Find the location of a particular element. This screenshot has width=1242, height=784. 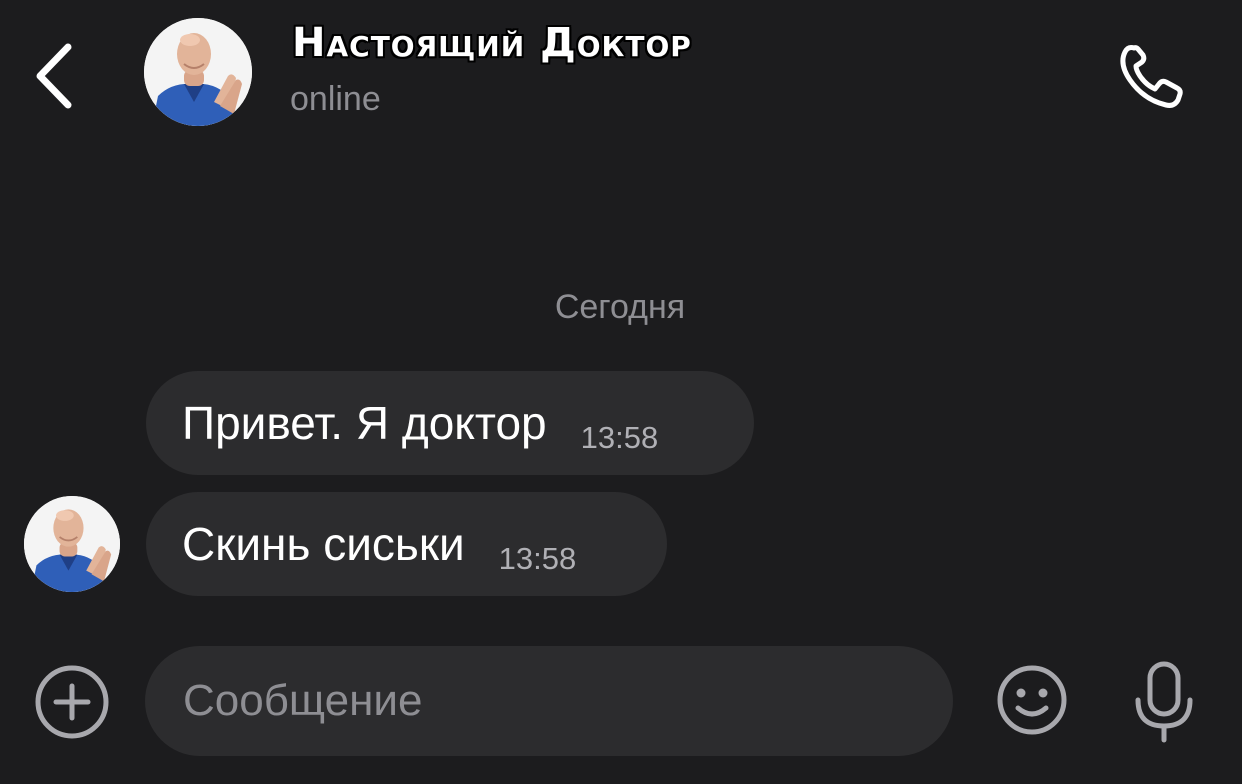

message-input-container is located at coordinates (549, 701).